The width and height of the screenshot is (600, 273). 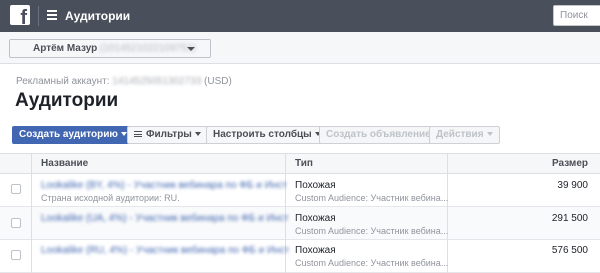 I want to click on create-audience-button: Создать аудиторию, so click(x=73, y=135).